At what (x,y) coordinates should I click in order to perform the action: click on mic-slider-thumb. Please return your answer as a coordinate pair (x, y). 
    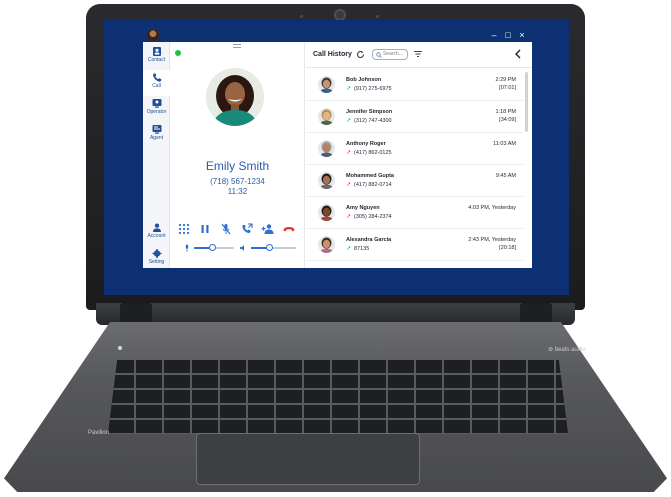
    Looking at the image, I should click on (212, 247).